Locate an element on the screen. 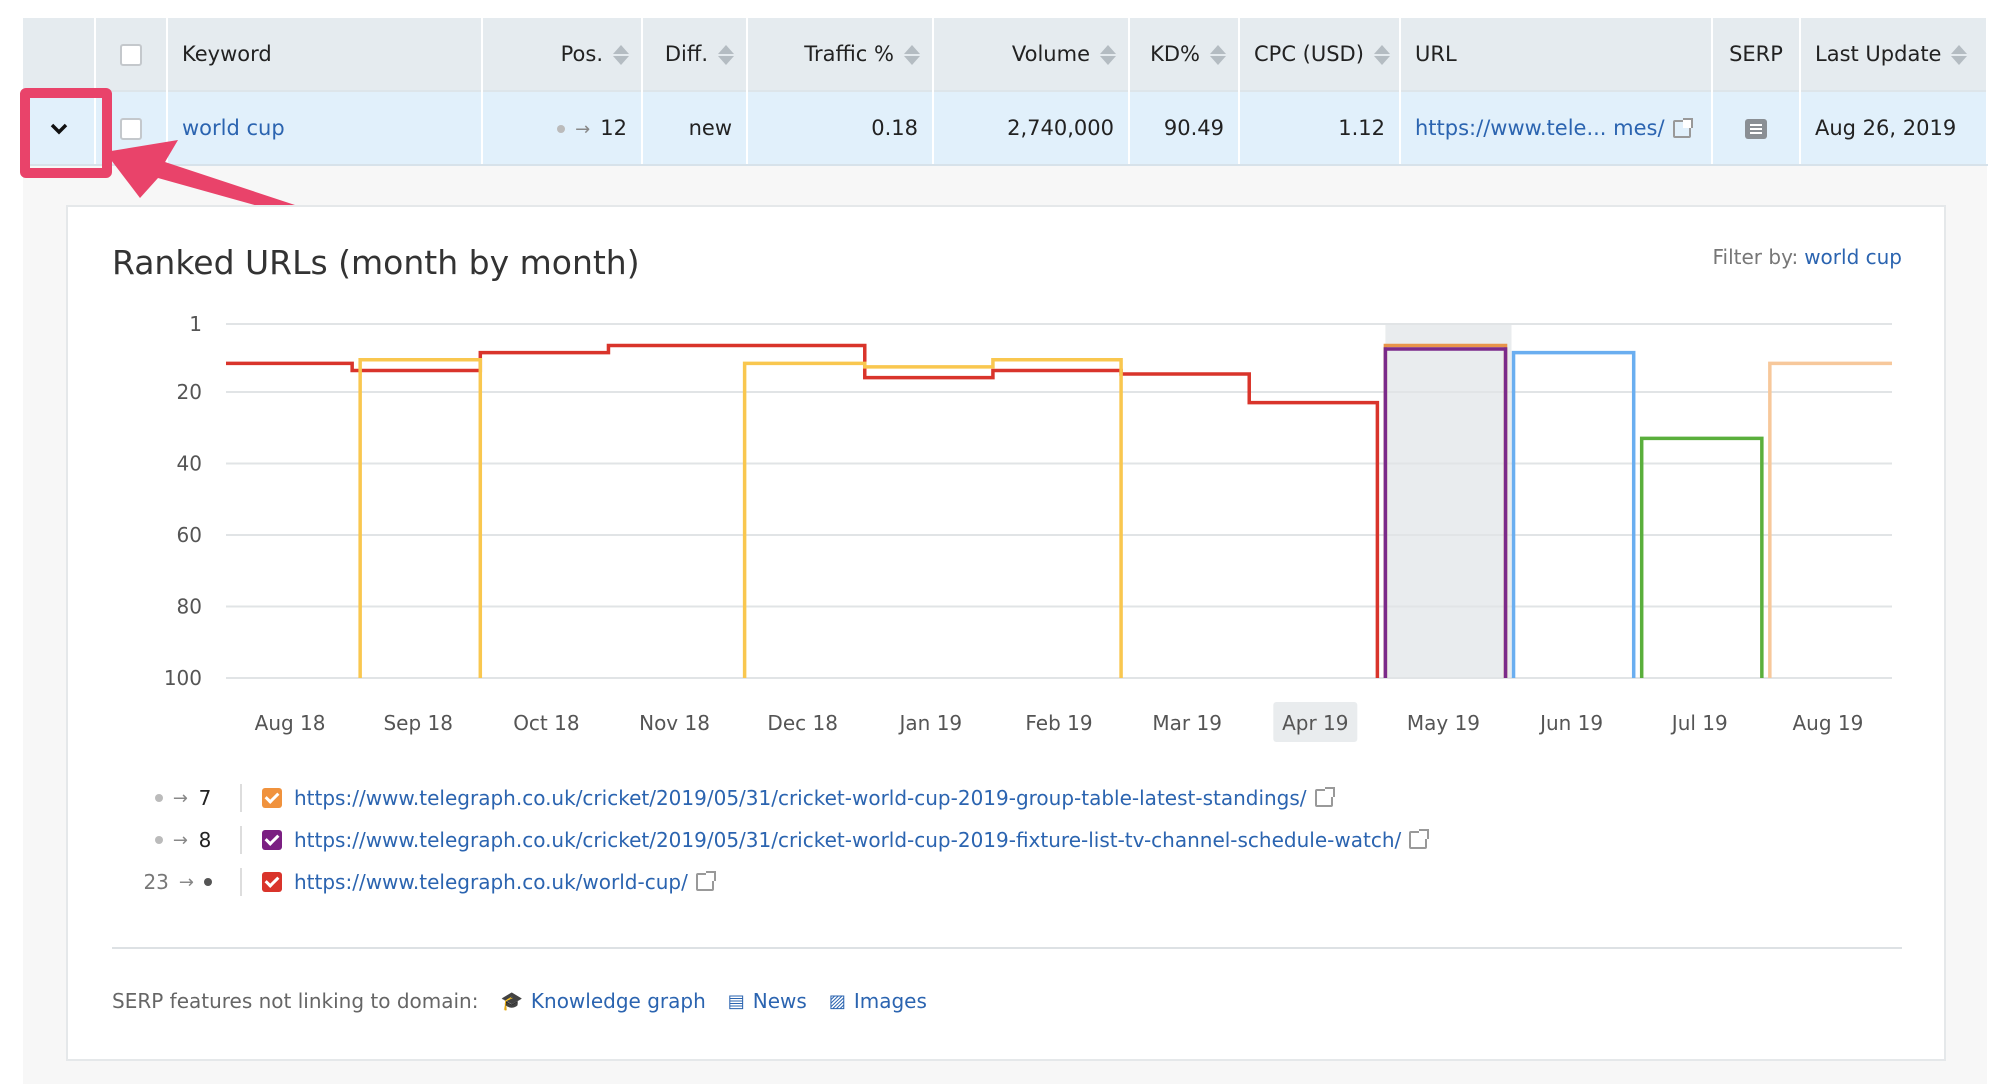 The height and width of the screenshot is (1084, 1999). x-tick-label: Apr 19 is located at coordinates (1315, 723).